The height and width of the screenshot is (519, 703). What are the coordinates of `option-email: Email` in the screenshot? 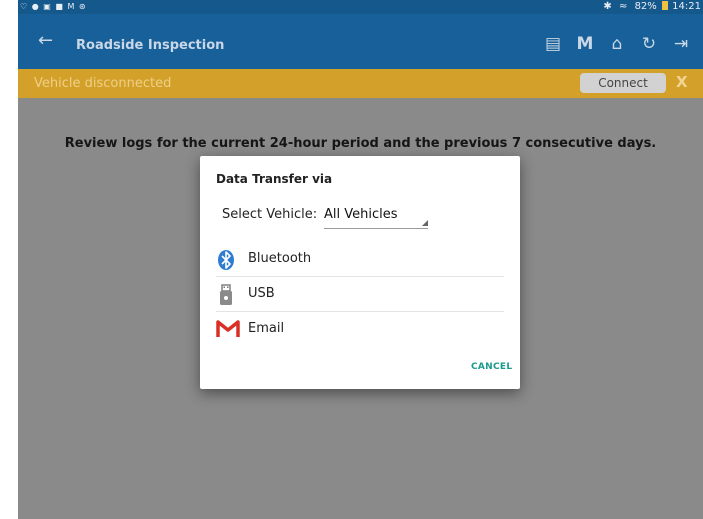 It's located at (360, 329).